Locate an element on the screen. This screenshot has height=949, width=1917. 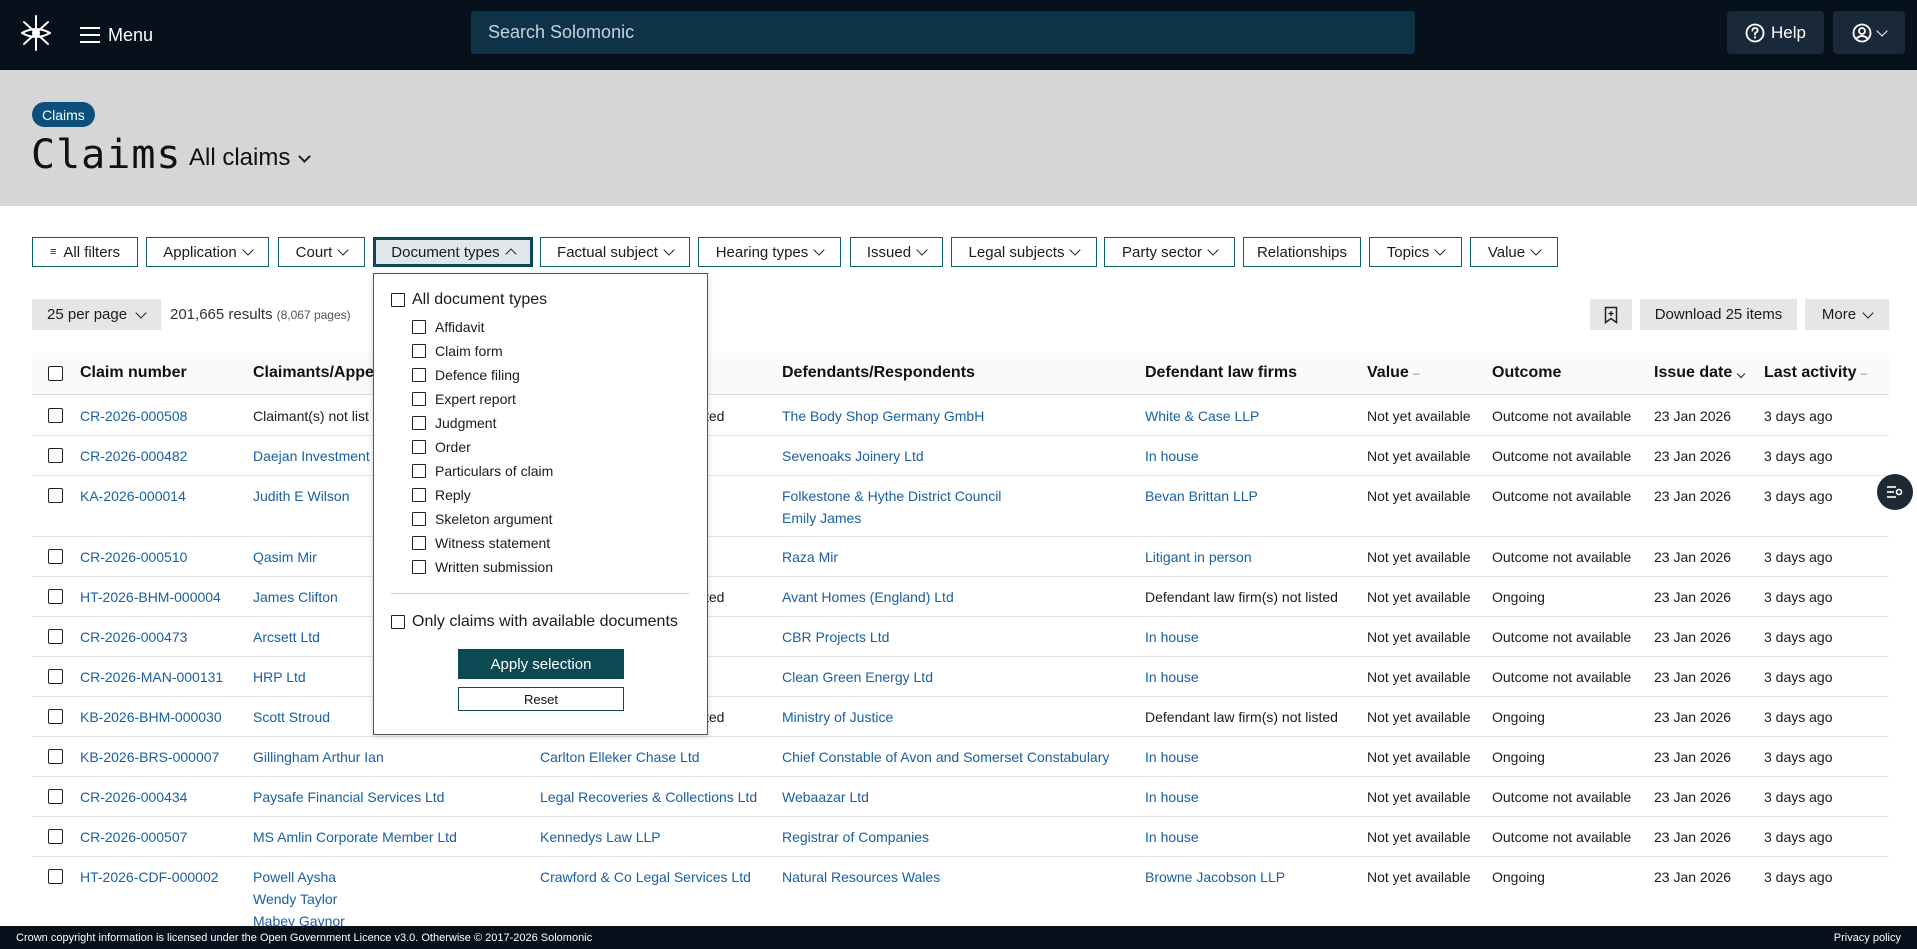
claimant-name: Daejan Investment is located at coordinates (311, 456).